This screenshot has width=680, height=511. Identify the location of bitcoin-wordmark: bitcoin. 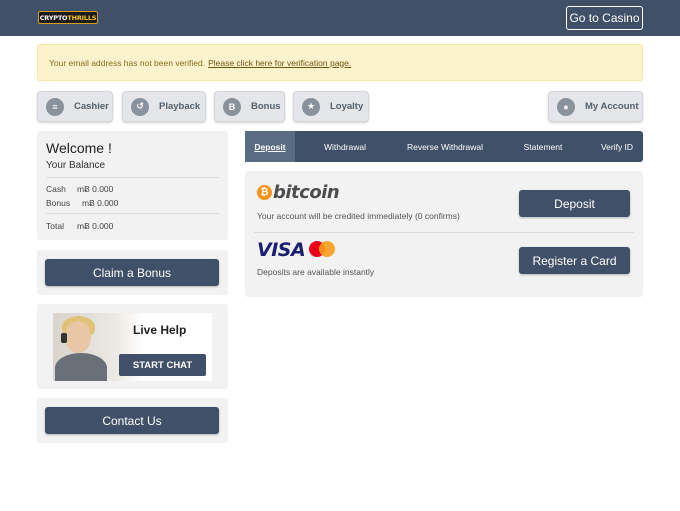
(306, 192).